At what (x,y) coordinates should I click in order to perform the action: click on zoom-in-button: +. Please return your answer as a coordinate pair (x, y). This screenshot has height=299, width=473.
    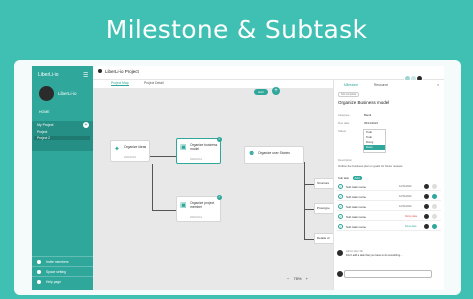
    Looking at the image, I should click on (307, 278).